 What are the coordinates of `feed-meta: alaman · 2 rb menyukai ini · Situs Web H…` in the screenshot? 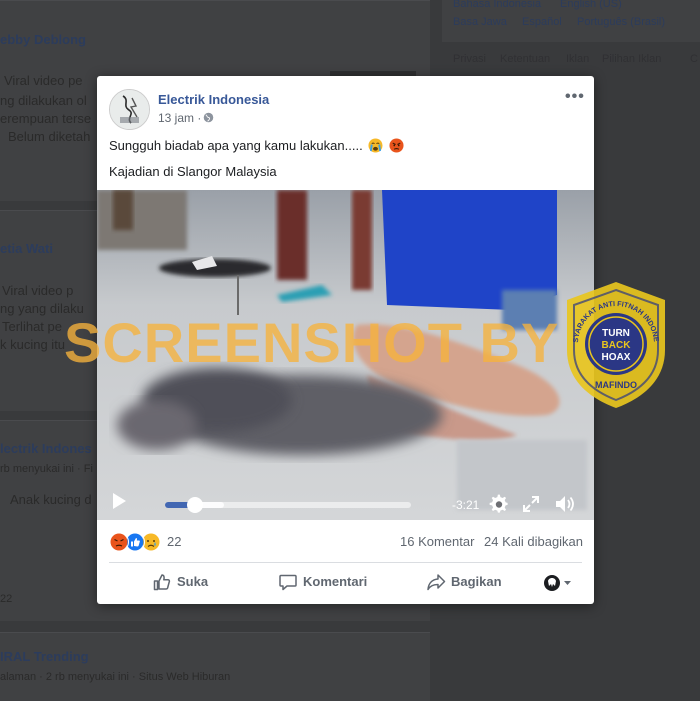 It's located at (115, 677).